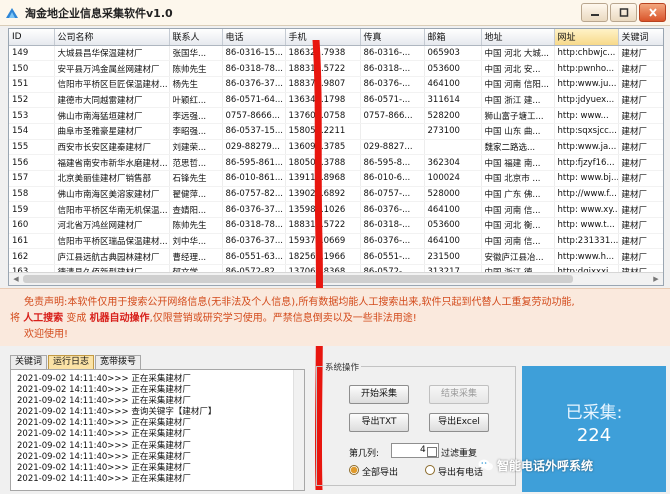 Image resolution: width=670 pixels, height=494 pixels. Describe the element at coordinates (112, 178) in the screenshot. I see `table-cell: 北京美丽佳建材厂销售部` at that location.